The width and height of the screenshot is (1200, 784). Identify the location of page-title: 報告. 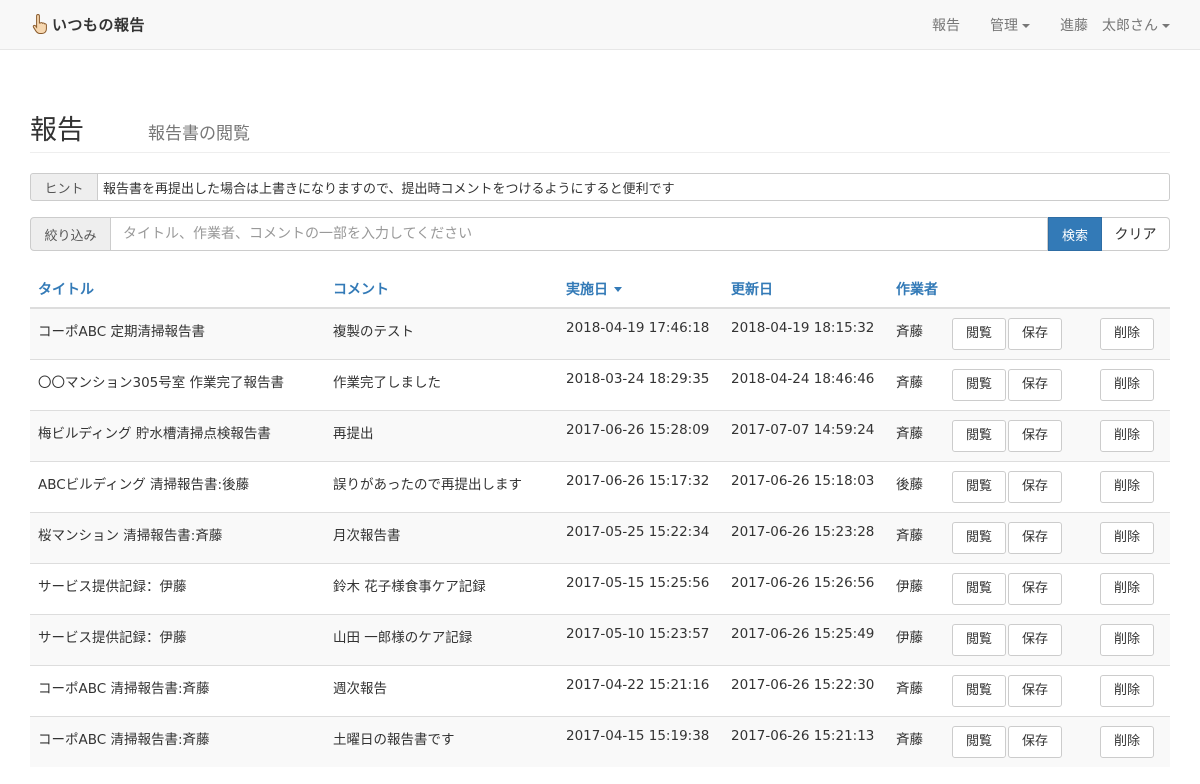
(57, 130).